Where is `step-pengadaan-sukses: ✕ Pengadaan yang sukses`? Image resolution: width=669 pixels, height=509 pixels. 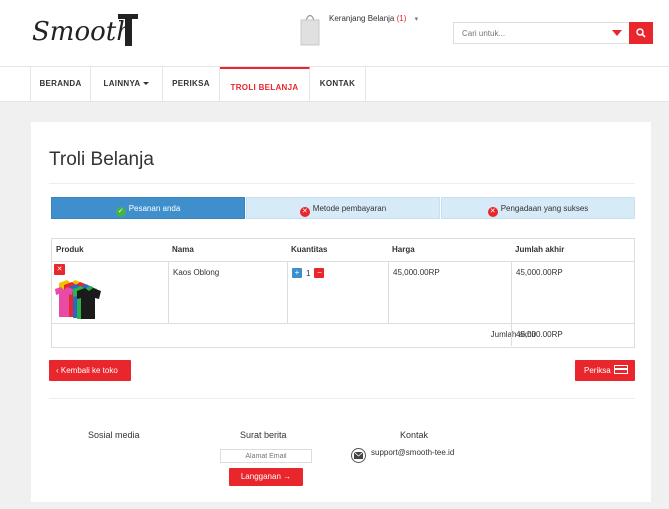 step-pengadaan-sukses: ✕ Pengadaan yang sukses is located at coordinates (538, 208).